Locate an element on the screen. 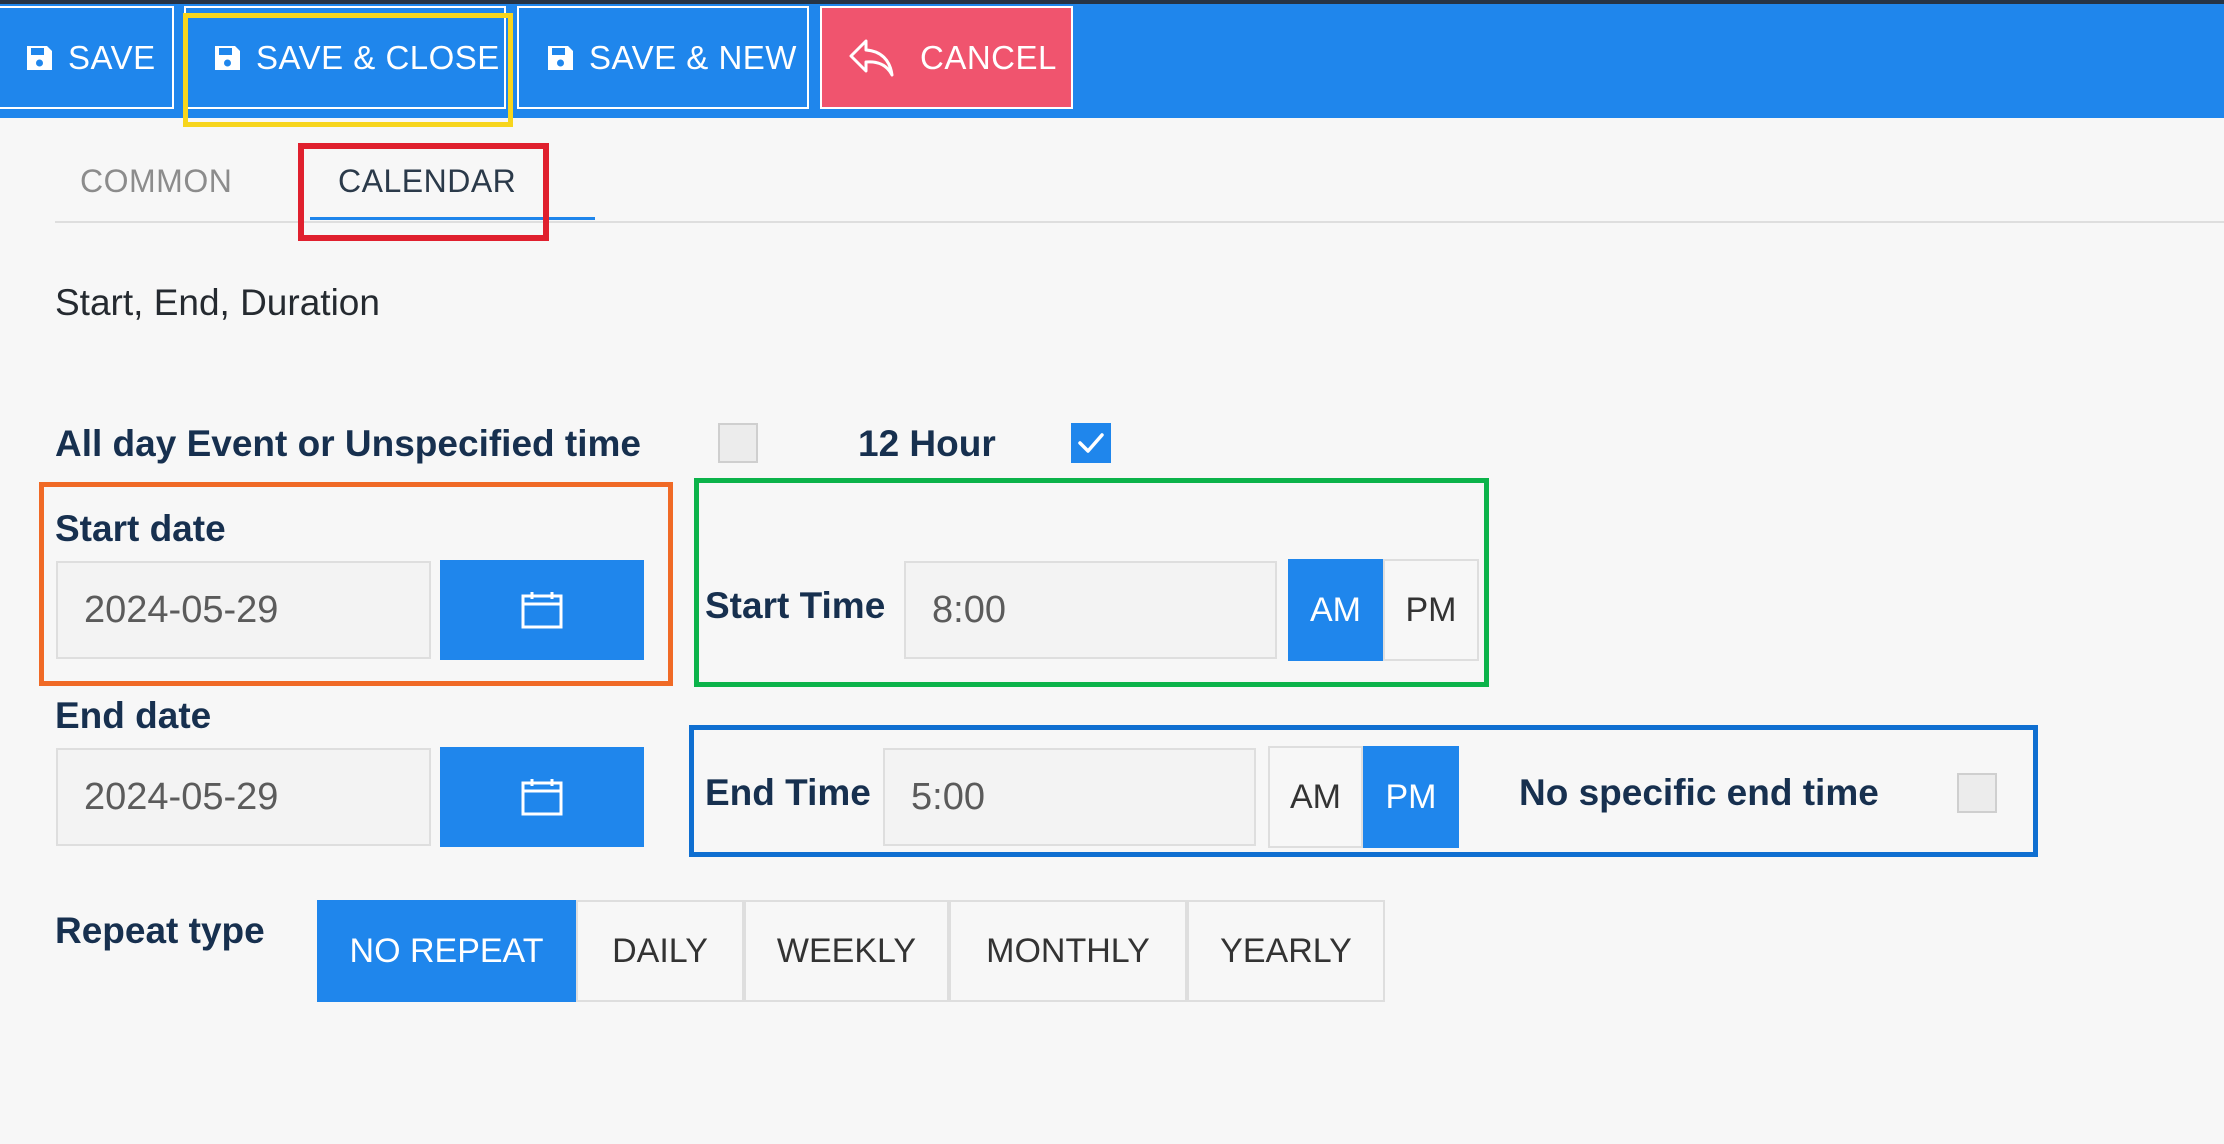 The image size is (2224, 1144). tab-bar: COMMON CALENDAR is located at coordinates (1139, 174).